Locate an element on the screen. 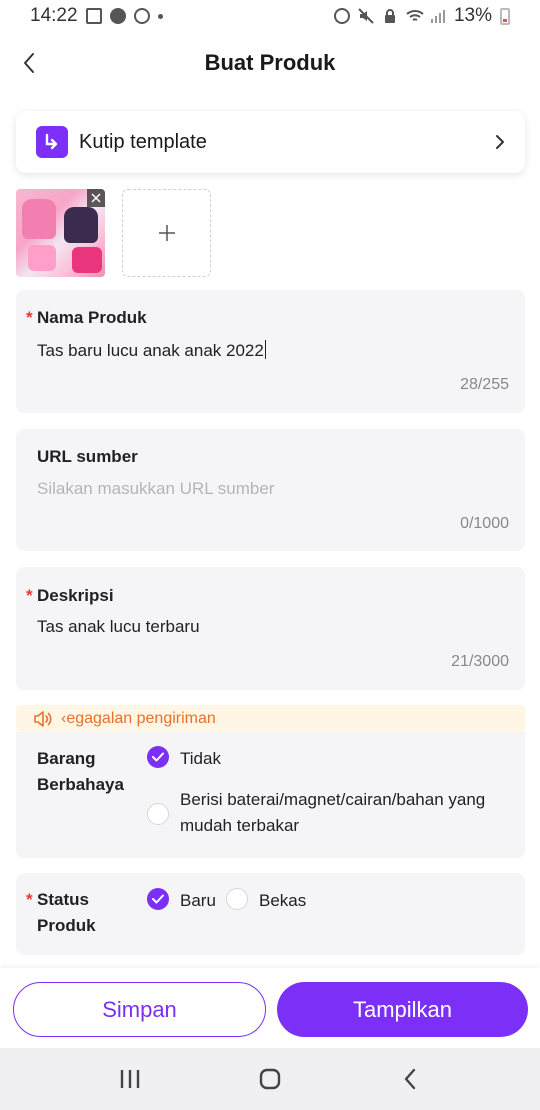 The image size is (540, 1110). wifi-icon is located at coordinates (415, 16).